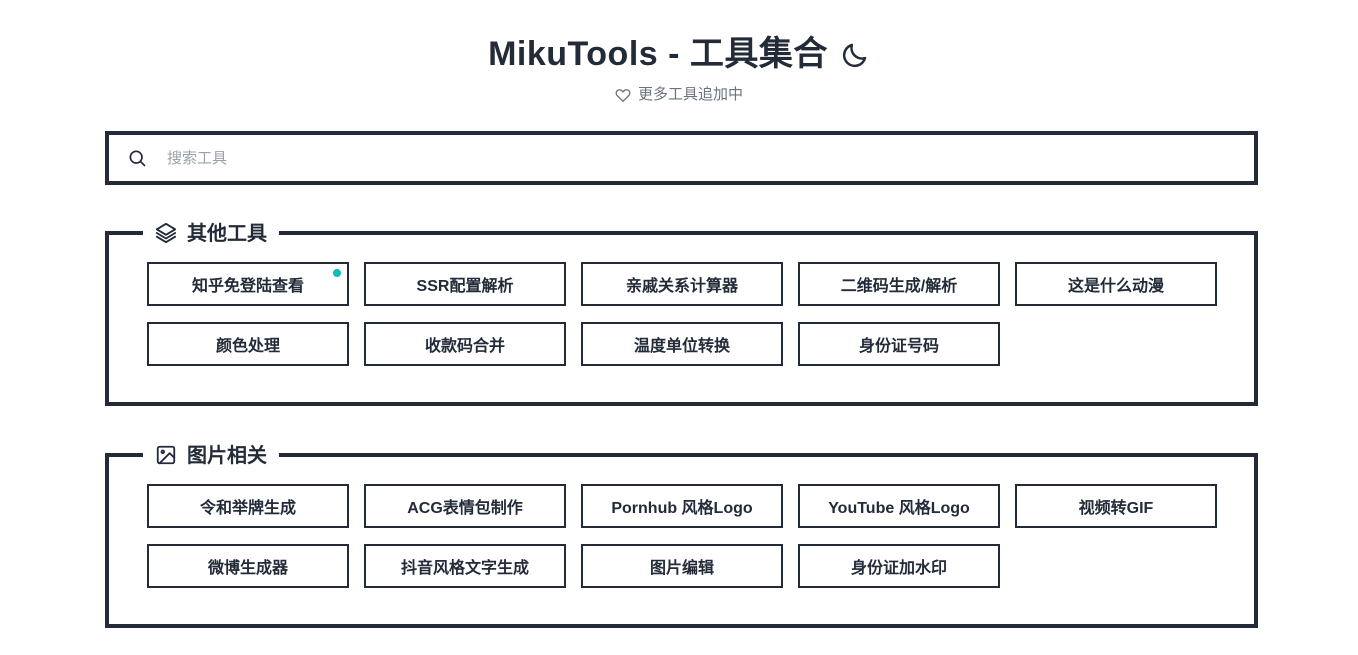 The image size is (1358, 655). I want to click on tool-button: 令和举牌生成, so click(248, 506).